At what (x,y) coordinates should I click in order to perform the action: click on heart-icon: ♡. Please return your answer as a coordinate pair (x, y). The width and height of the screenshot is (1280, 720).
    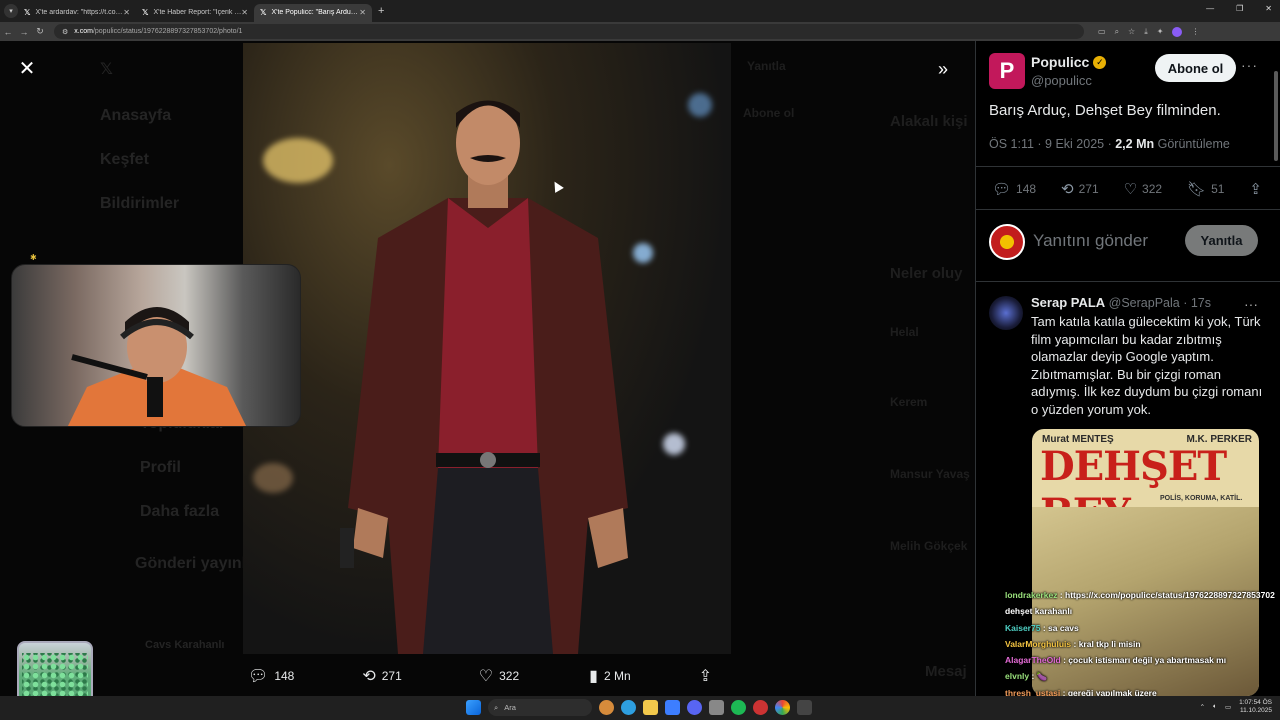
    Looking at the image, I should click on (486, 676).